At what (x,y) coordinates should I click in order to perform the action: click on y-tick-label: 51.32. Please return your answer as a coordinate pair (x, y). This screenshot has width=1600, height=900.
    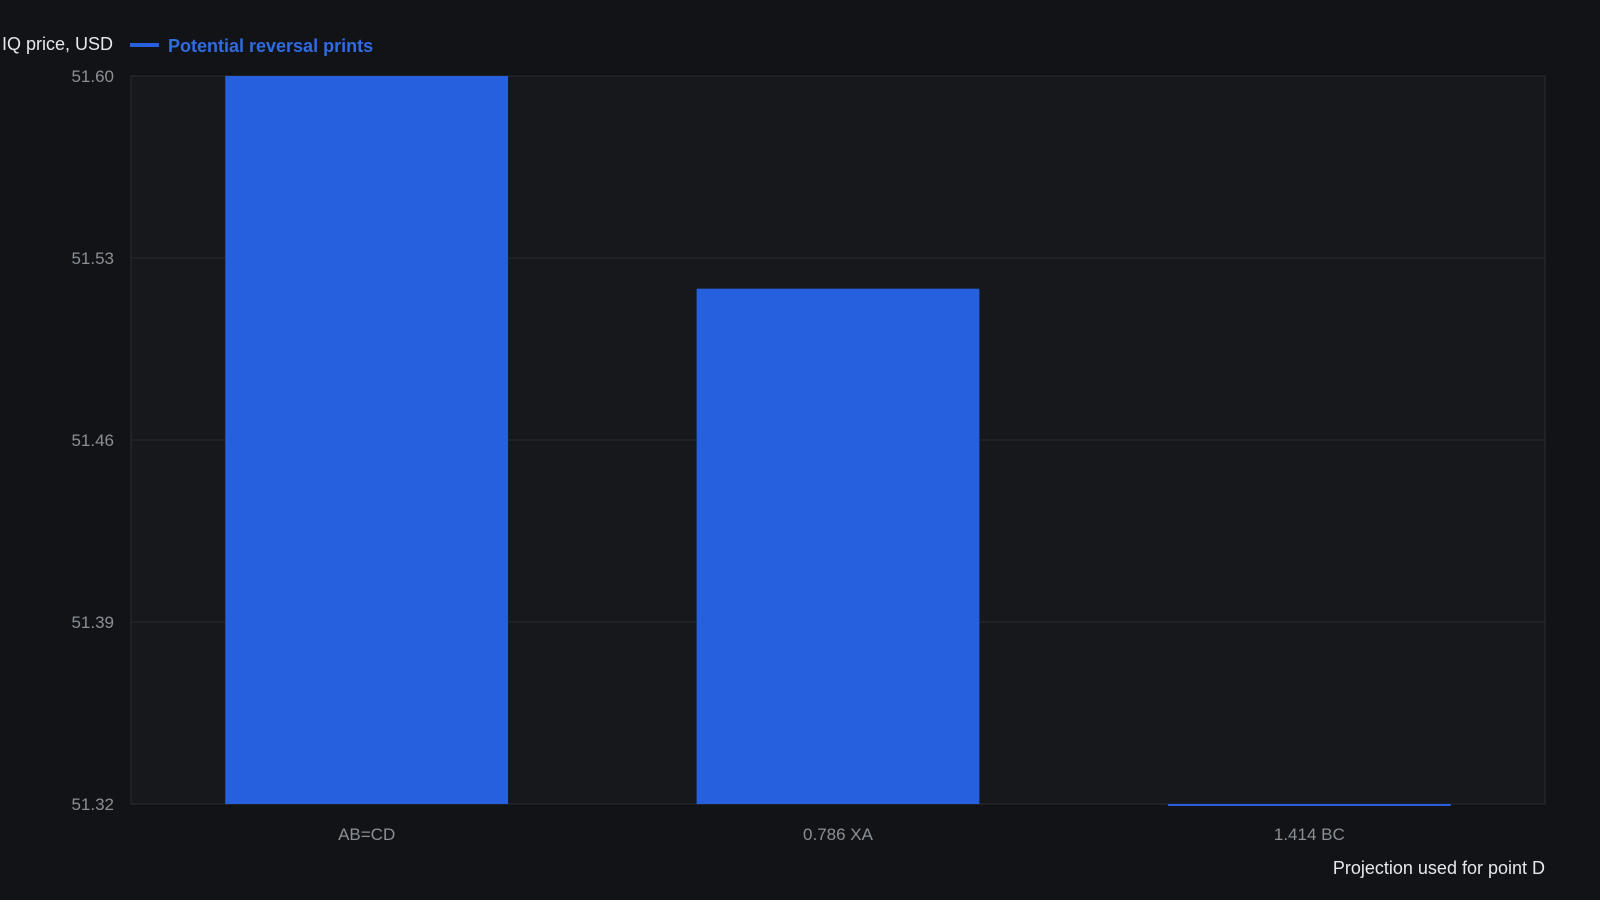
    Looking at the image, I should click on (92, 804).